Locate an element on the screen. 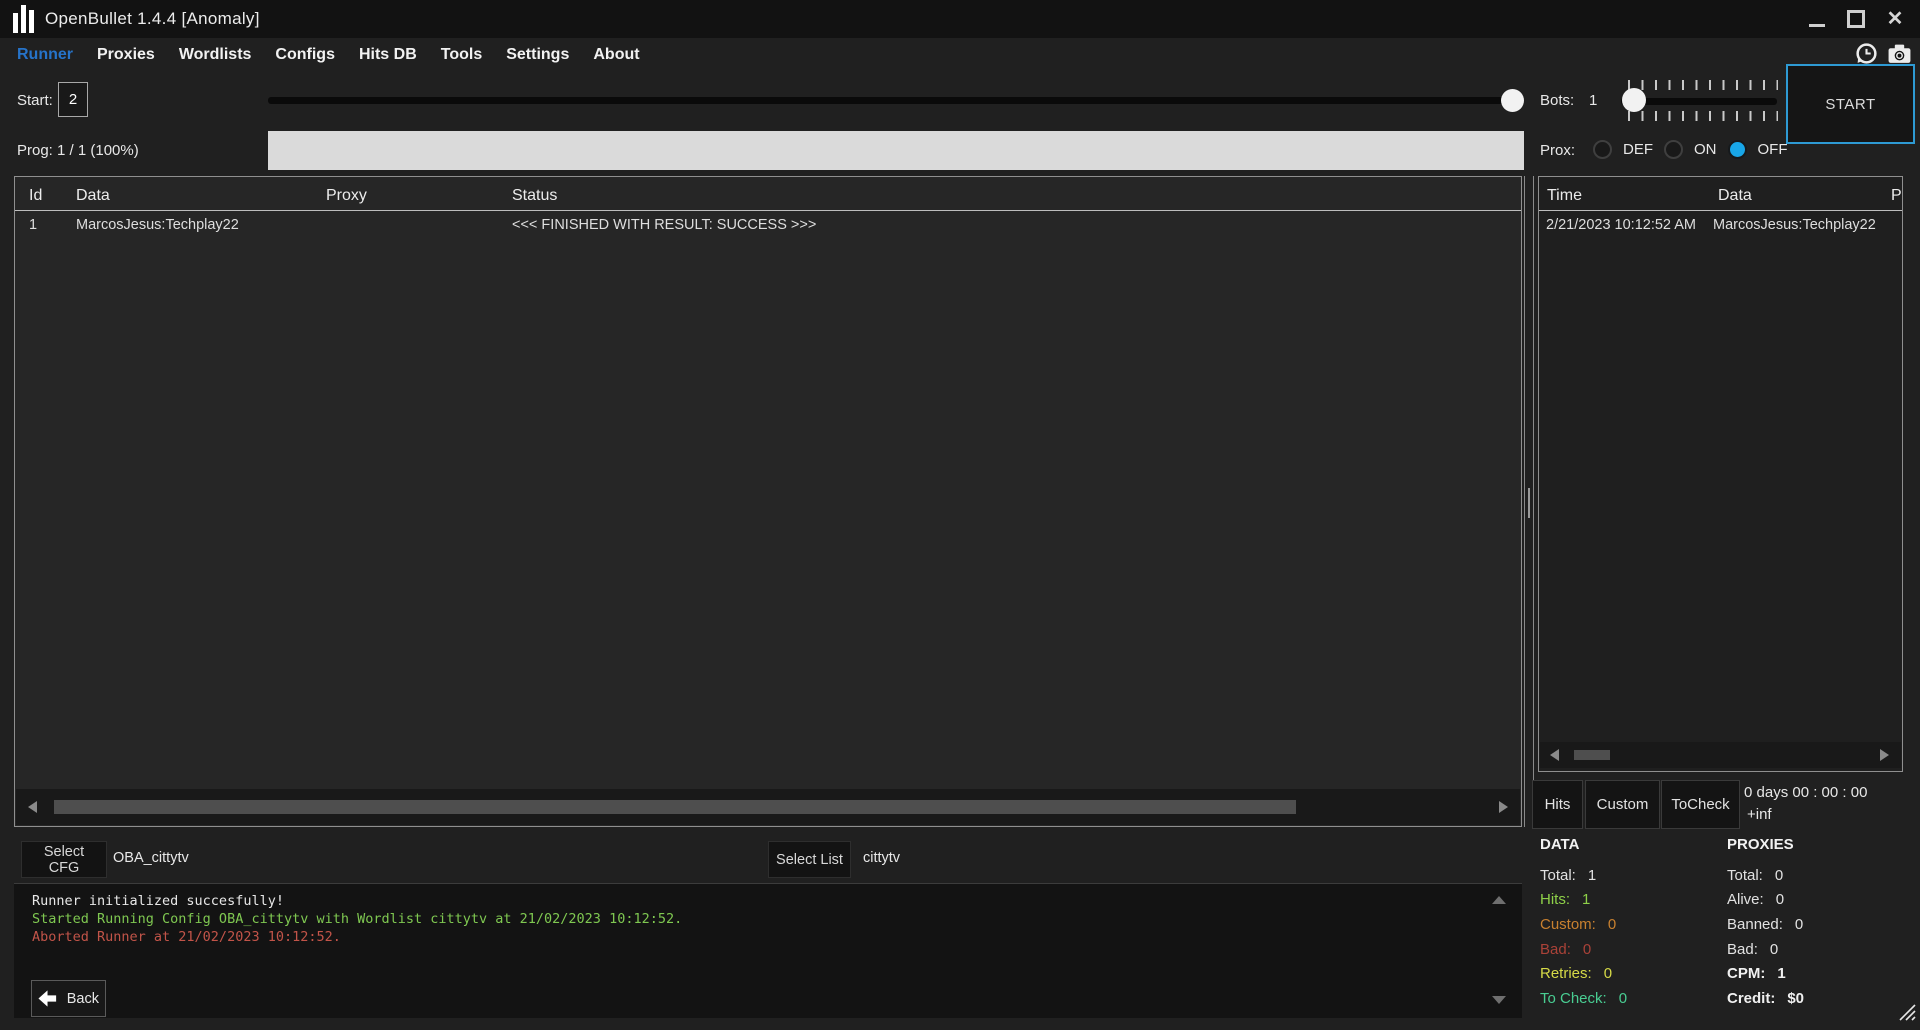  selected-config-value: OBA_cittytv is located at coordinates (151, 858).